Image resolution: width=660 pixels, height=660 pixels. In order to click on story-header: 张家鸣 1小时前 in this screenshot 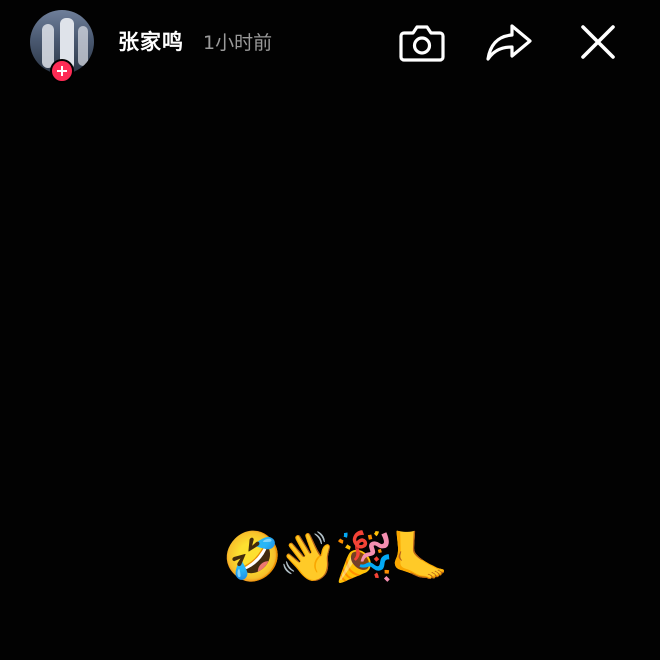, I will do `click(330, 45)`.